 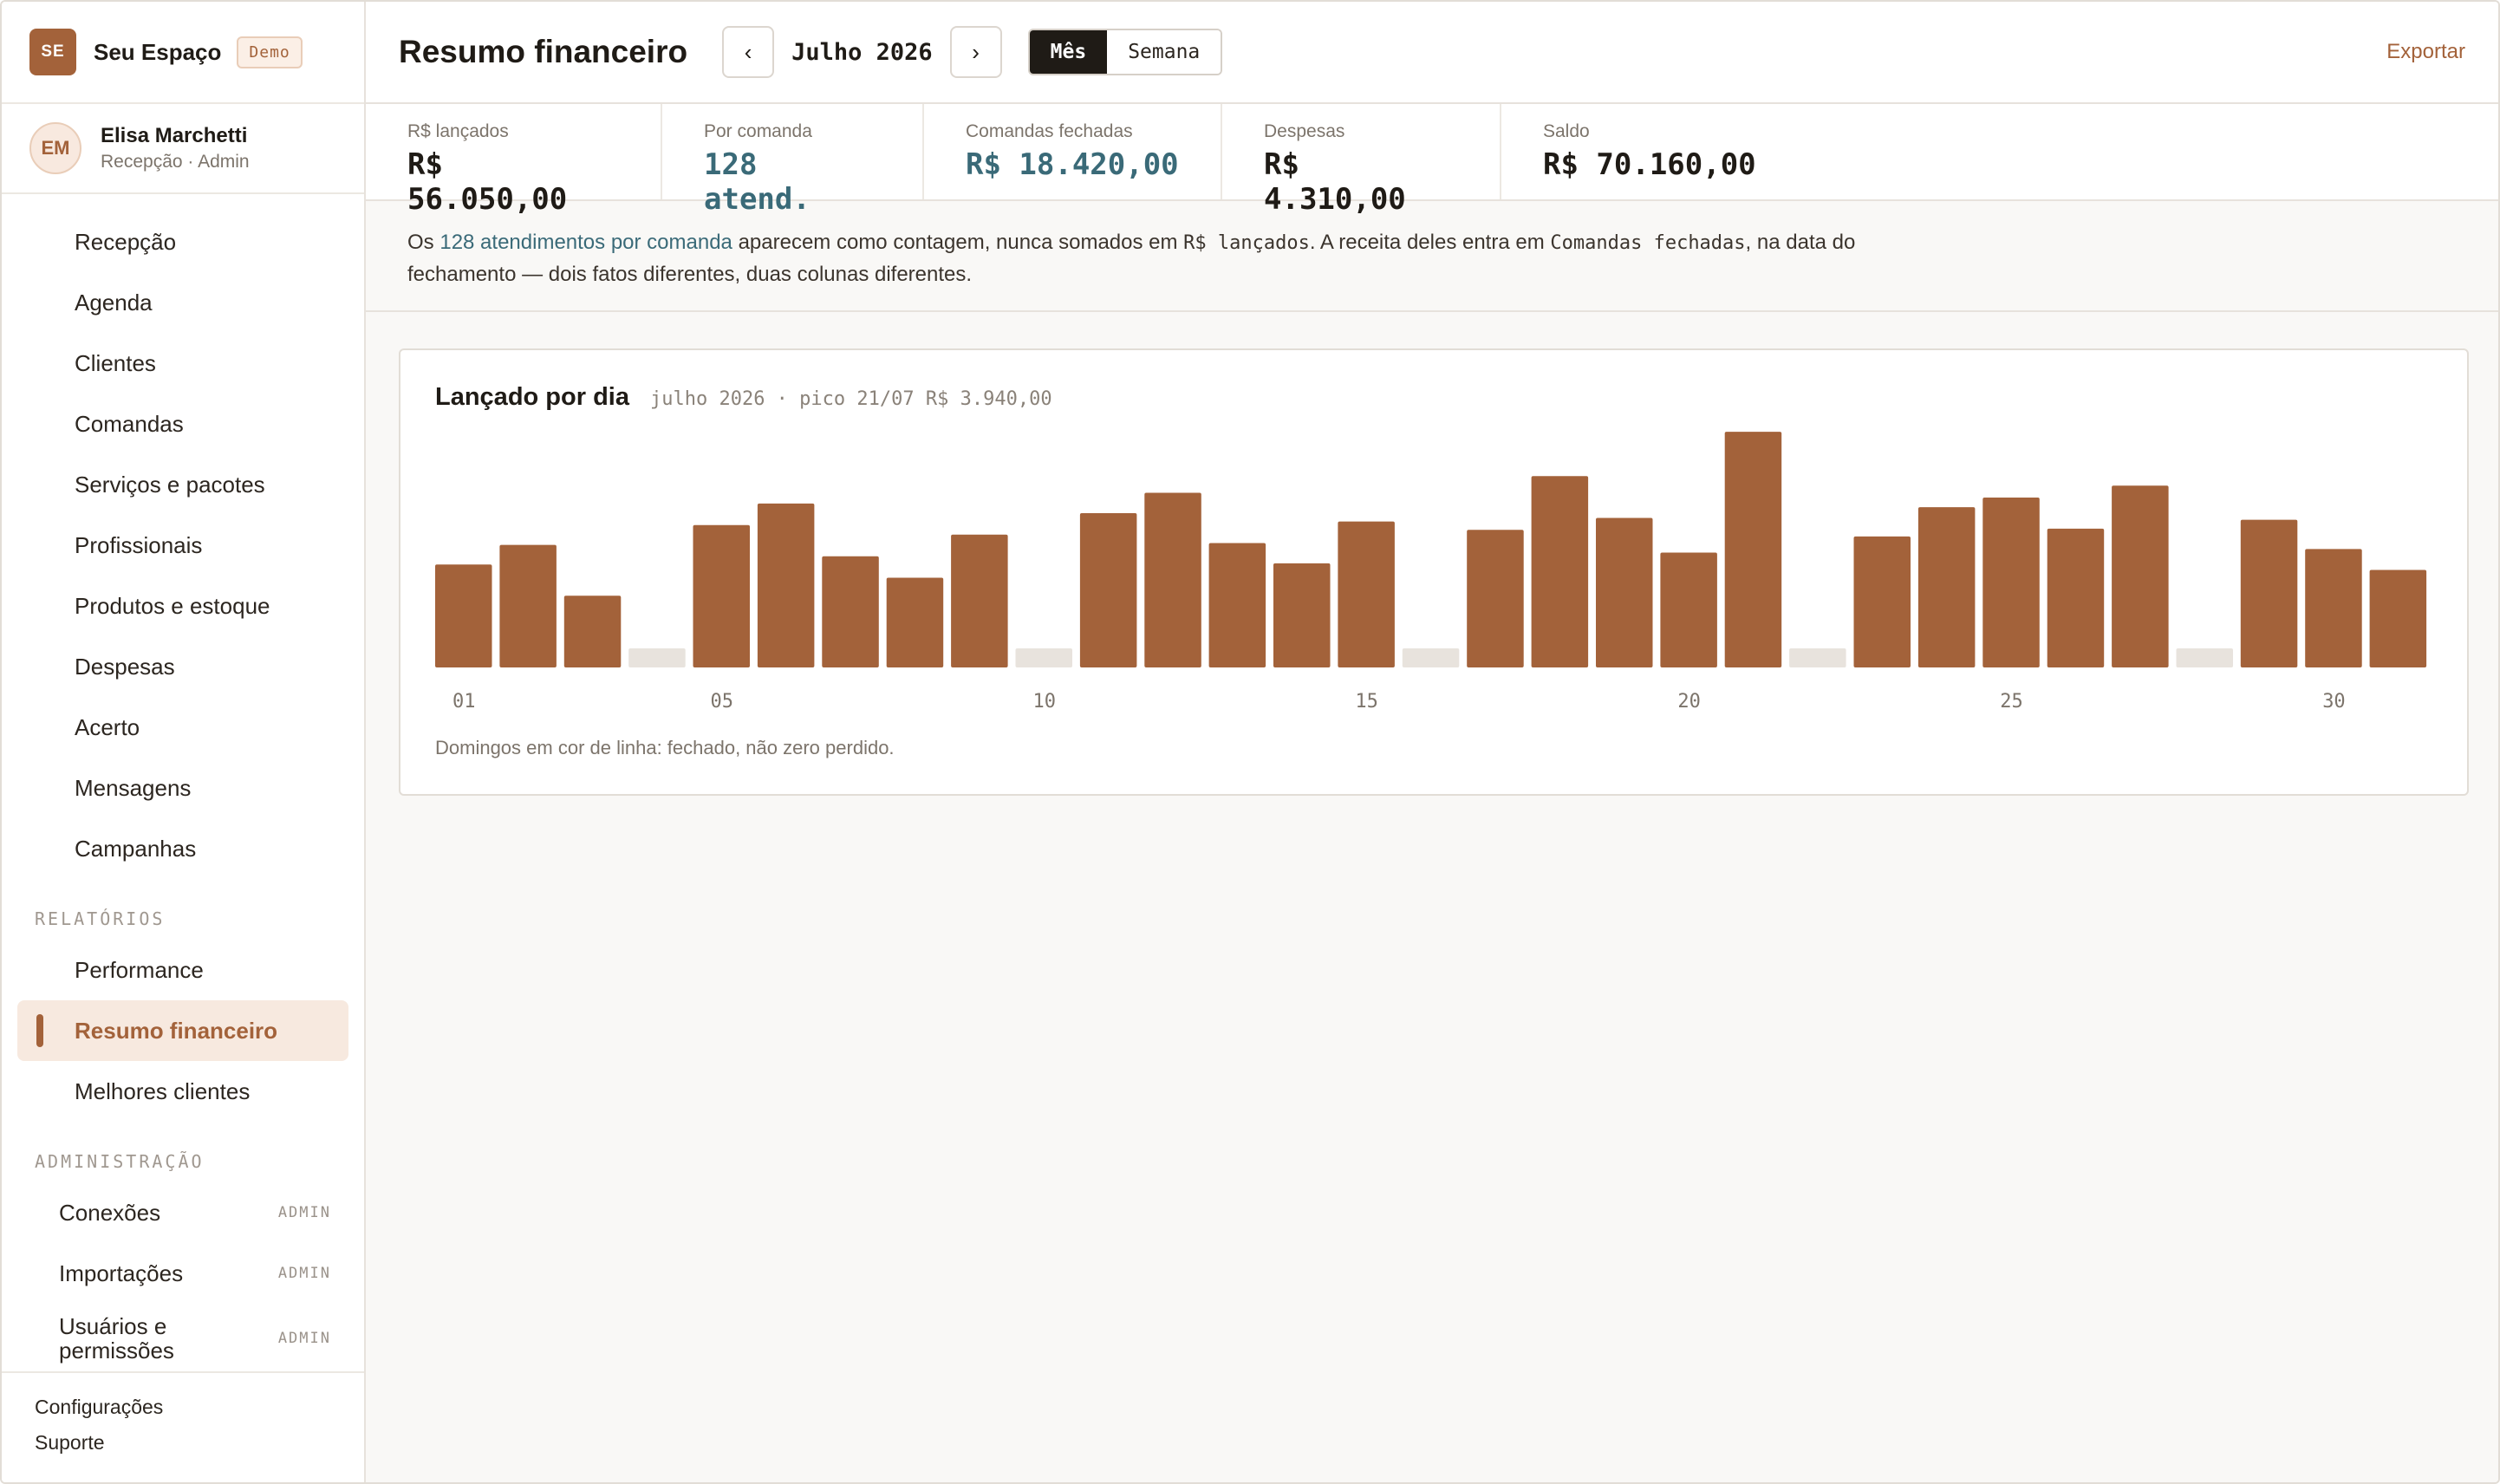 I want to click on note-code: R$ lançados, so click(x=1246, y=243).